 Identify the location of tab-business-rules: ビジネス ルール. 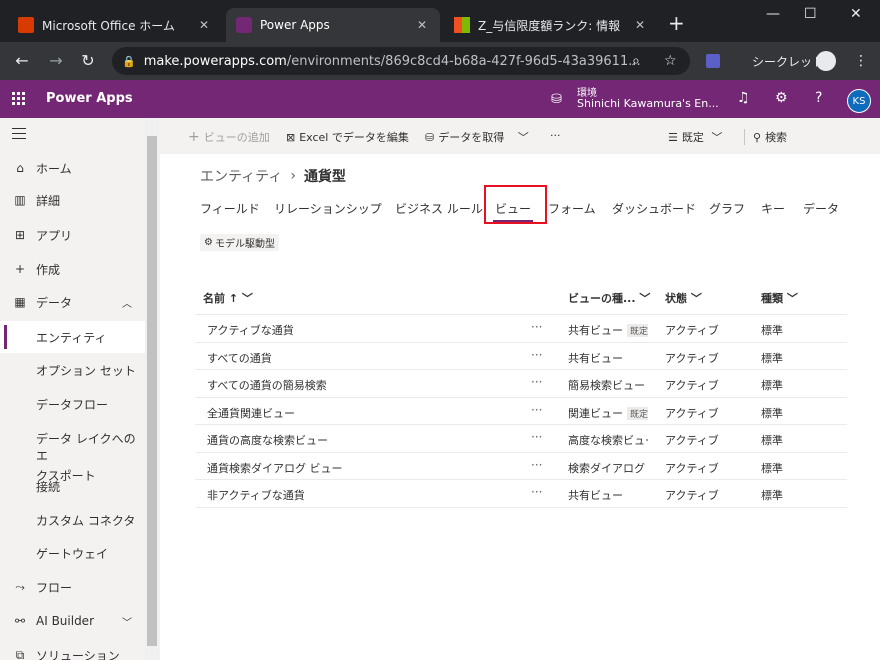
(439, 208).